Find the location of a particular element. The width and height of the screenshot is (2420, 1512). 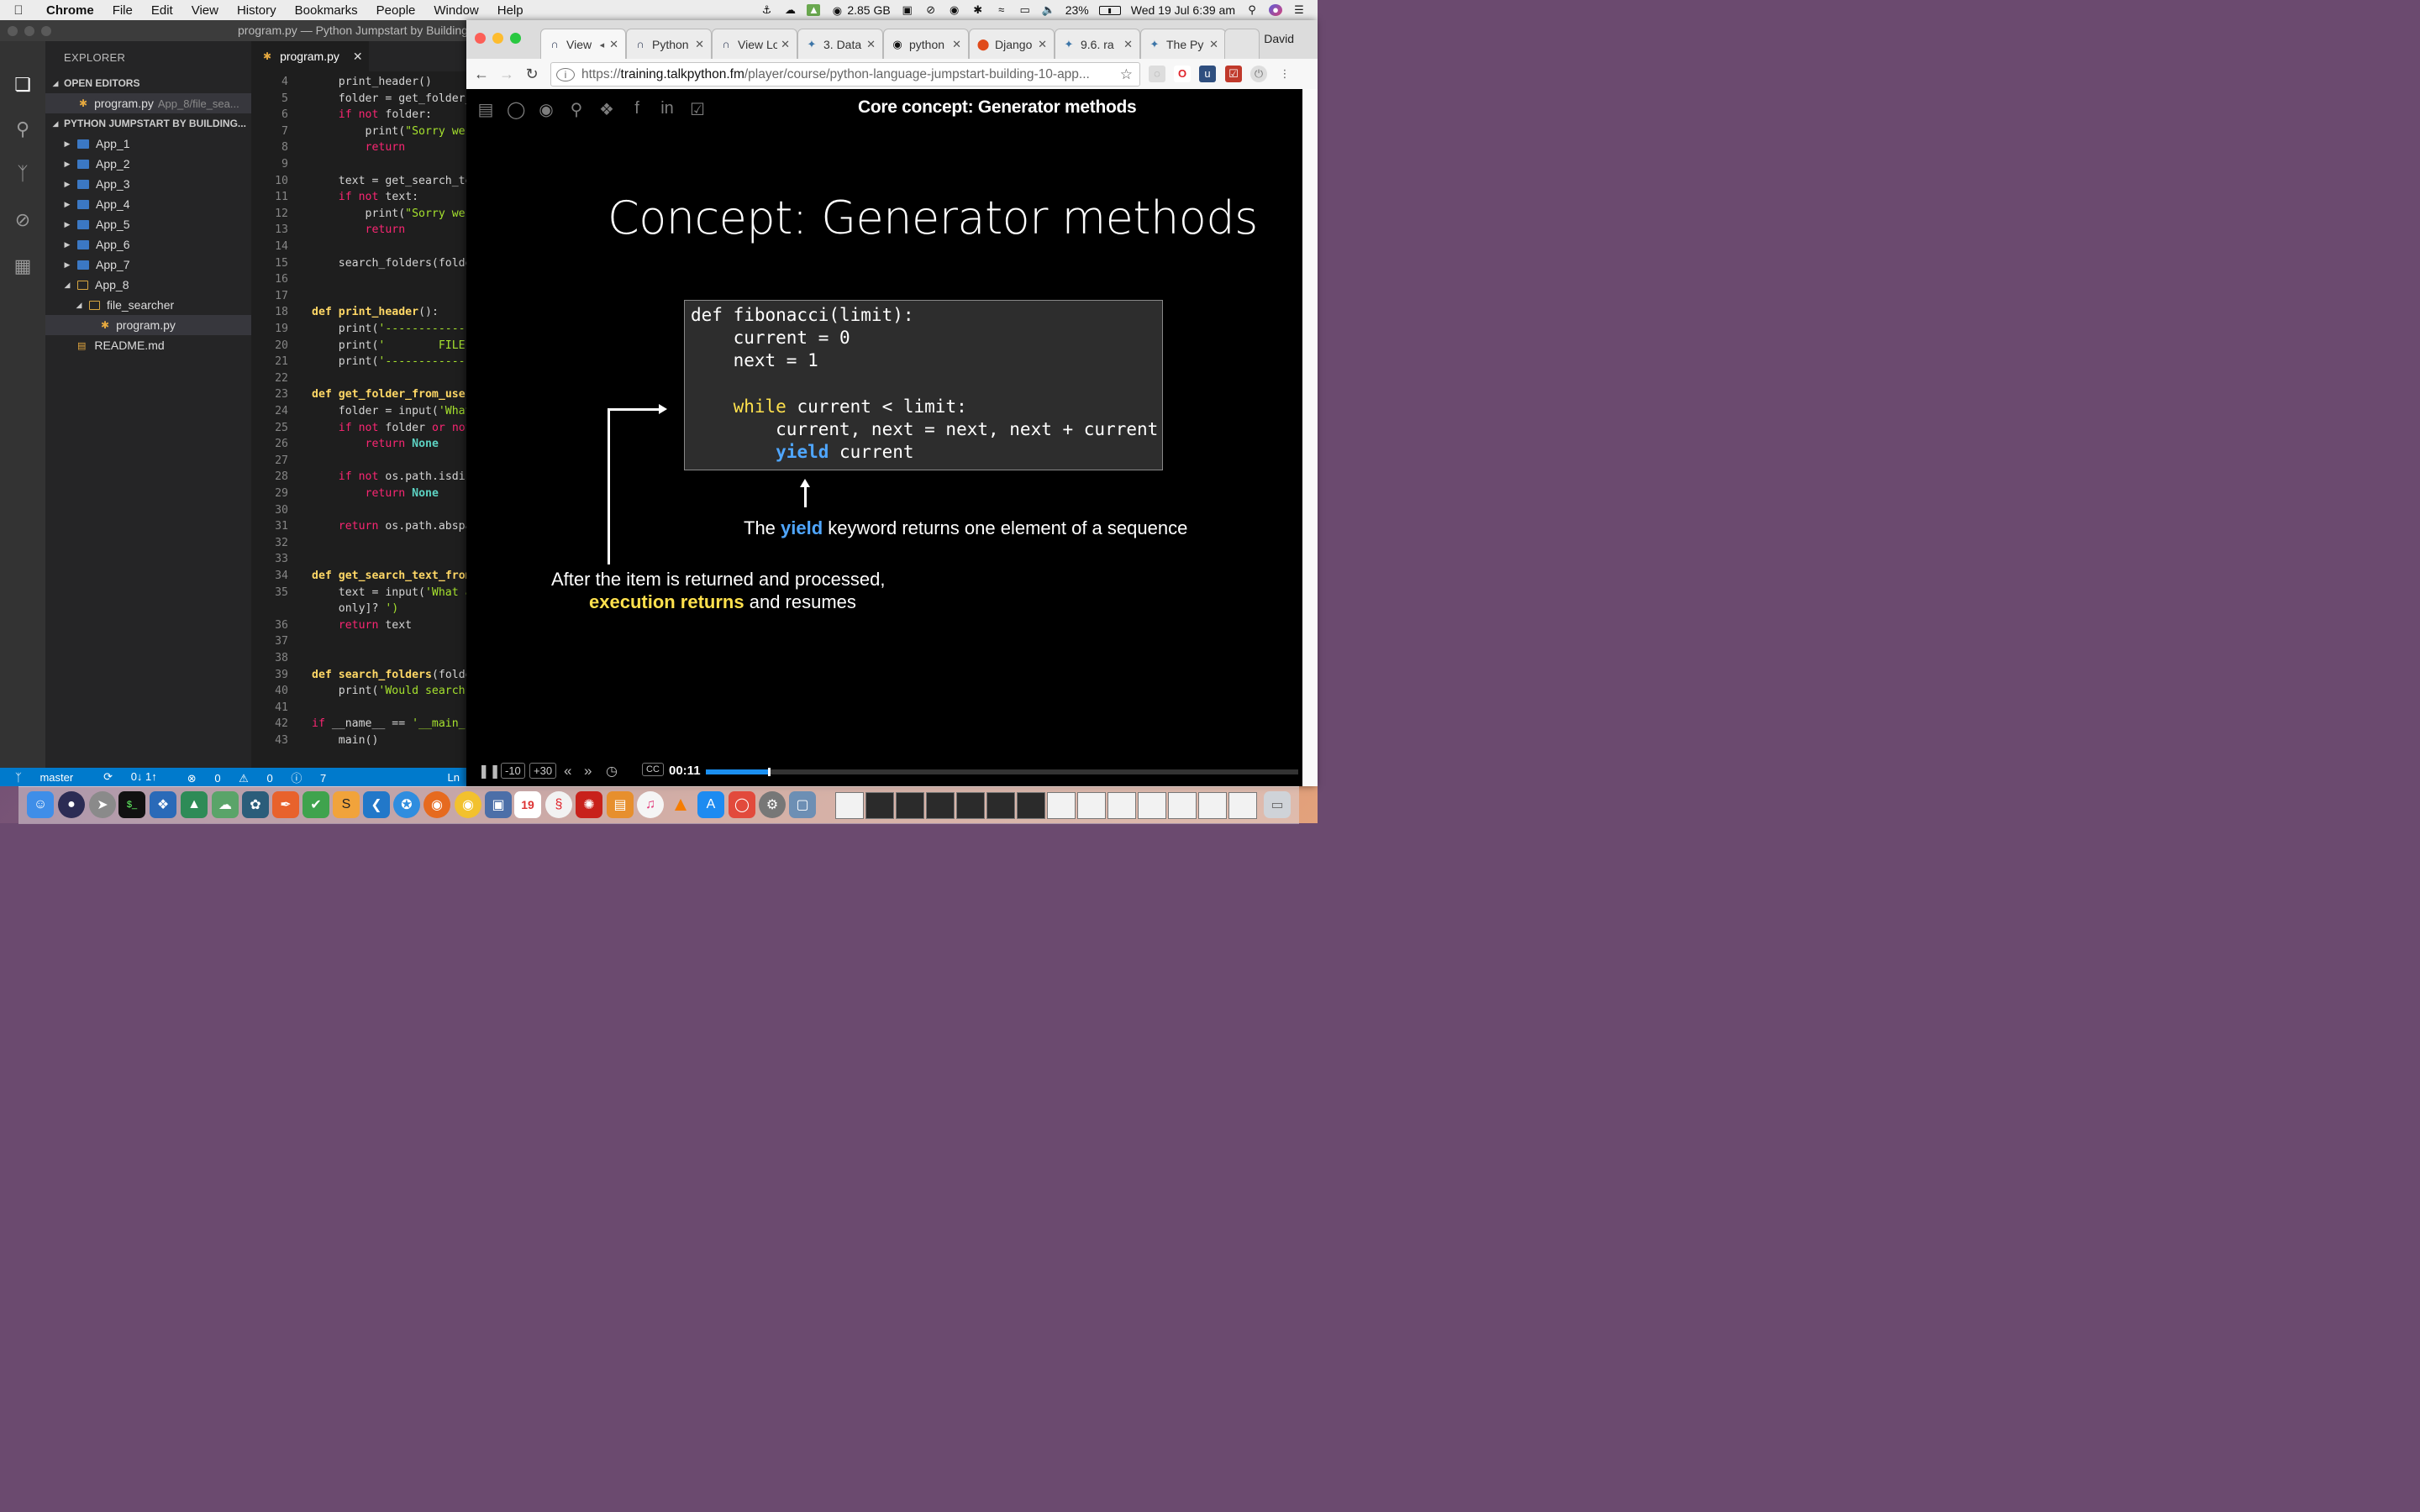

folder-app-4: ▶ App_4 is located at coordinates (148, 204).